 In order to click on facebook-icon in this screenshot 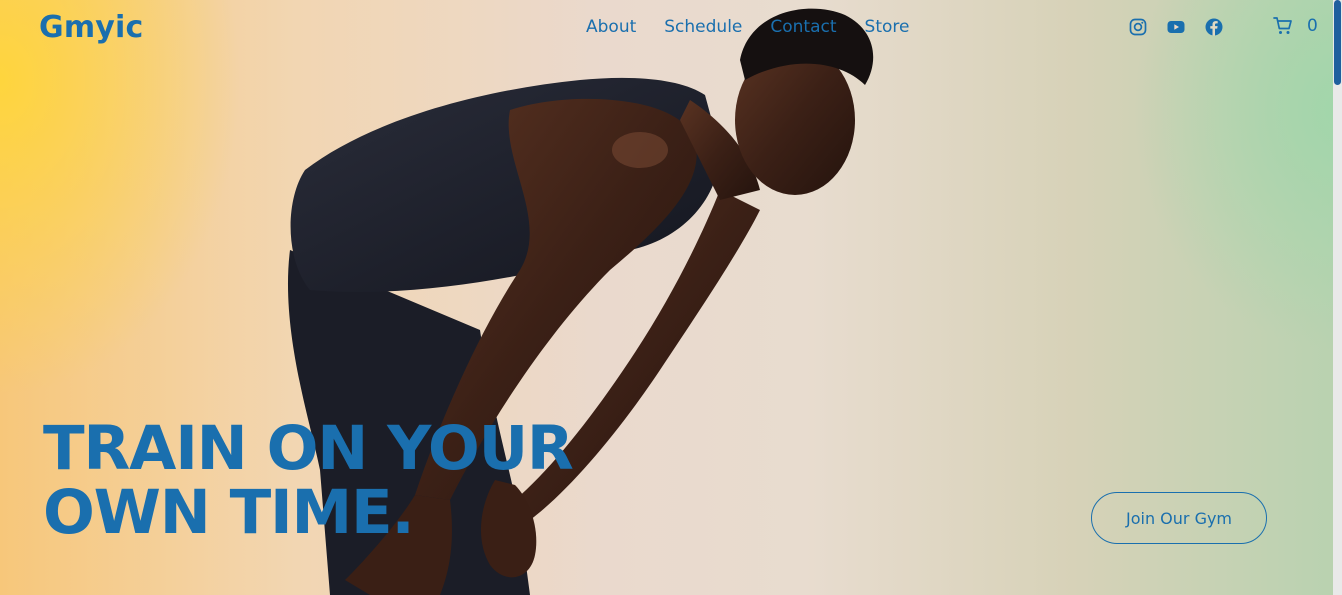, I will do `click(1214, 27)`.